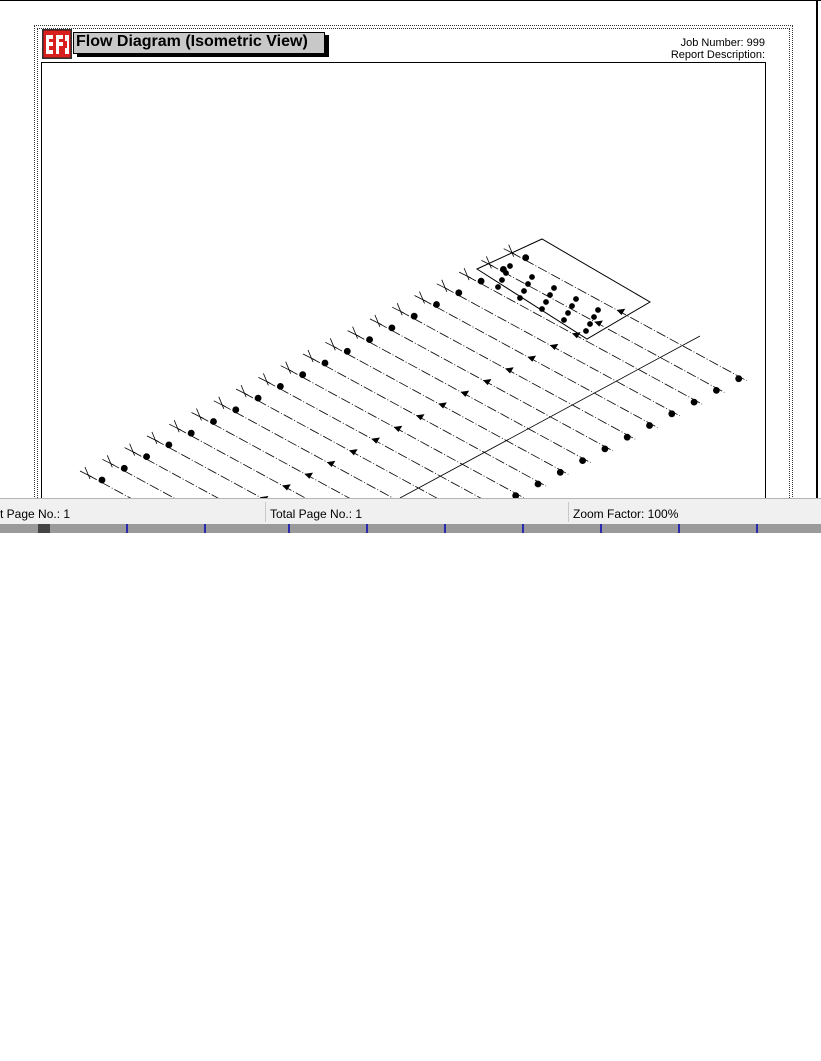 The image size is (821, 1061). I want to click on cross-main-pipe, so click(550, 417).